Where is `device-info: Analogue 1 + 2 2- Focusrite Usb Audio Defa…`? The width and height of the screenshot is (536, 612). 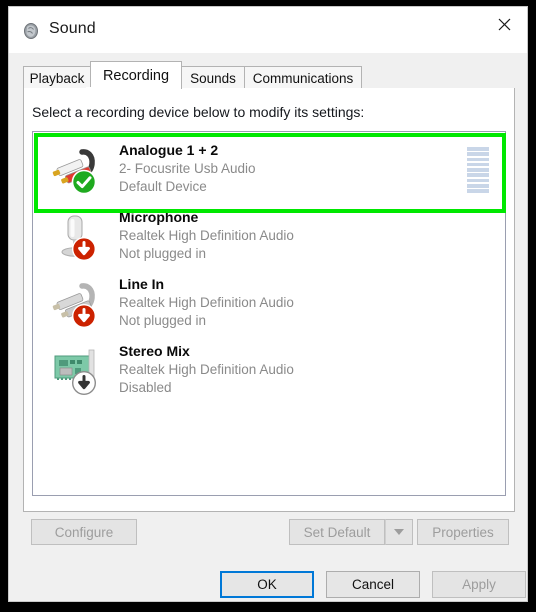 device-info: Analogue 1 + 2 2- Focusrite Usb Audio Defa… is located at coordinates (269, 168).